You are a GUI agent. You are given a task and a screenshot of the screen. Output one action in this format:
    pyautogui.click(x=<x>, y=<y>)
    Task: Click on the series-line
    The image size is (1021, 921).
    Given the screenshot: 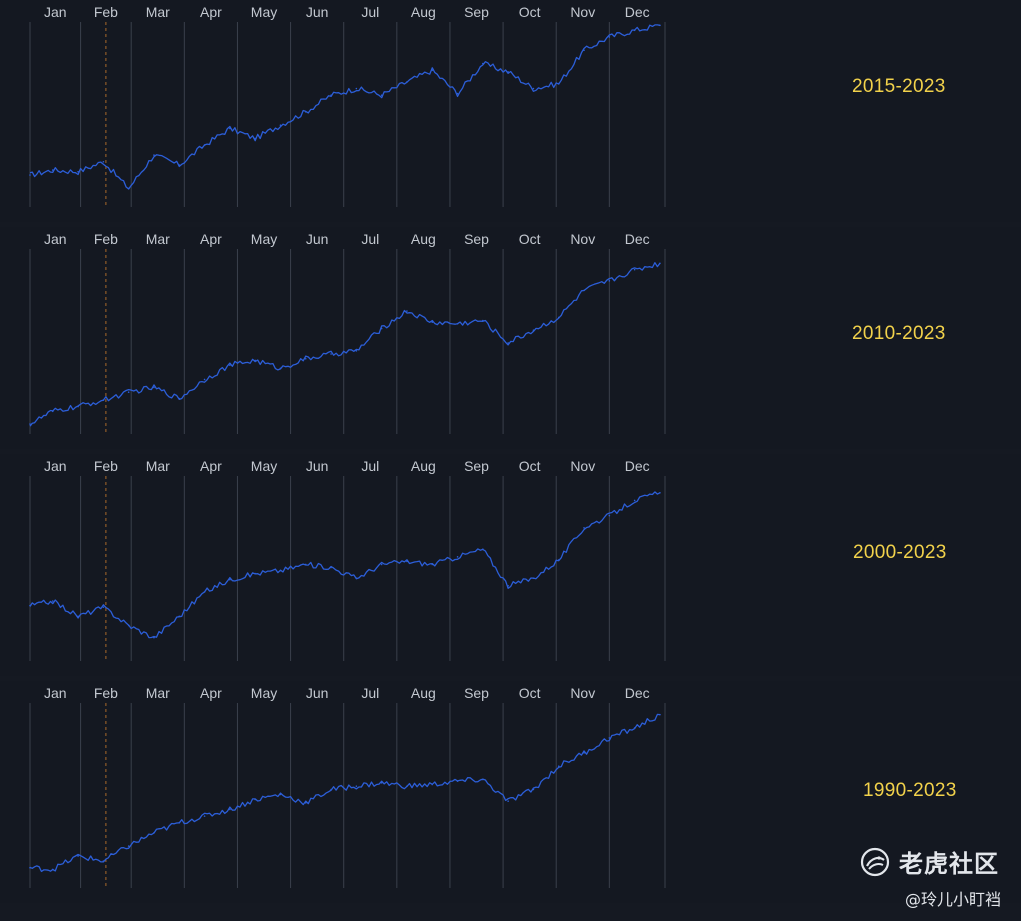 What is the action you would take?
    pyautogui.click(x=345, y=344)
    